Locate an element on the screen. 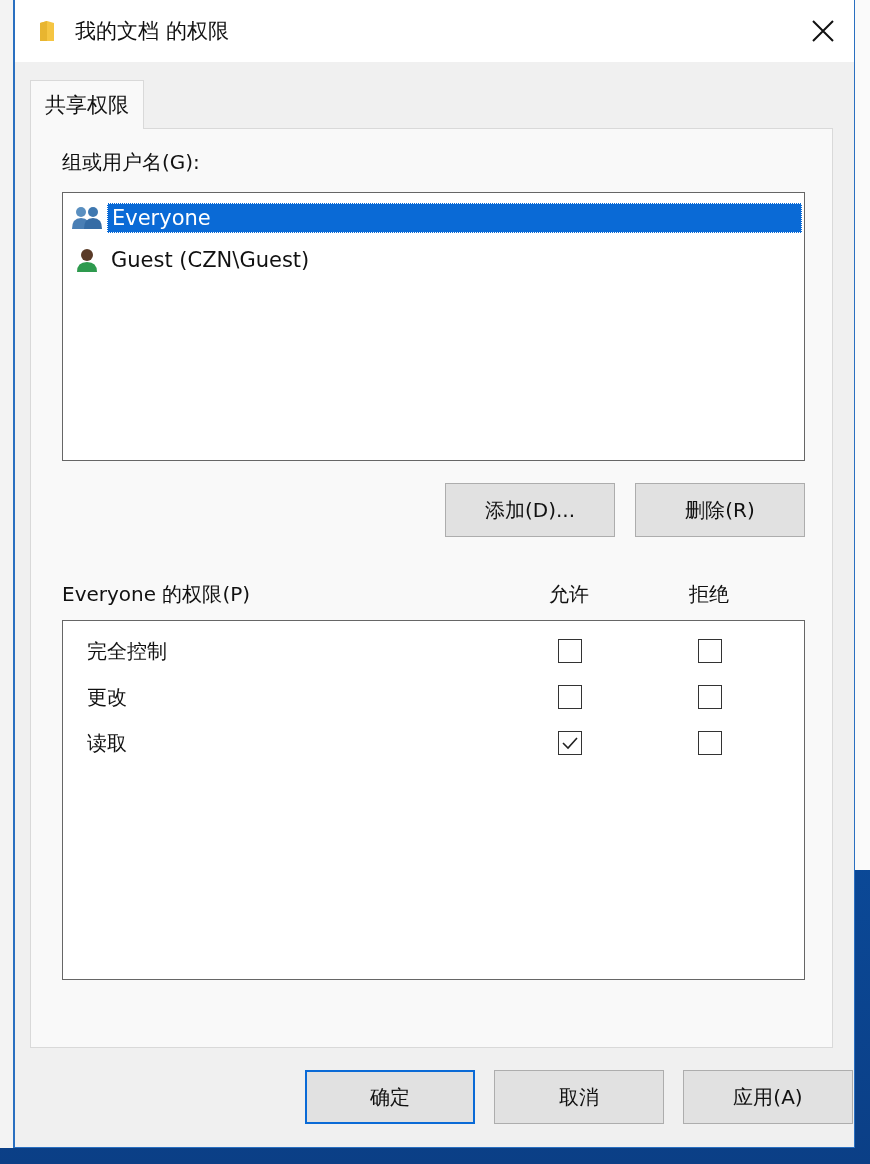 This screenshot has width=870, height=1164. permissions-label: Everyone 的权限(P) is located at coordinates (157, 594).